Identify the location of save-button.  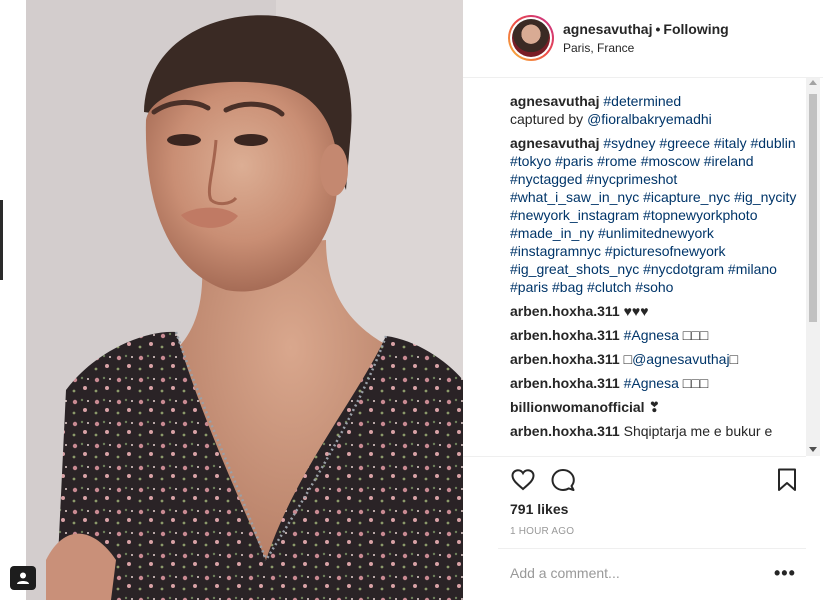
(787, 480).